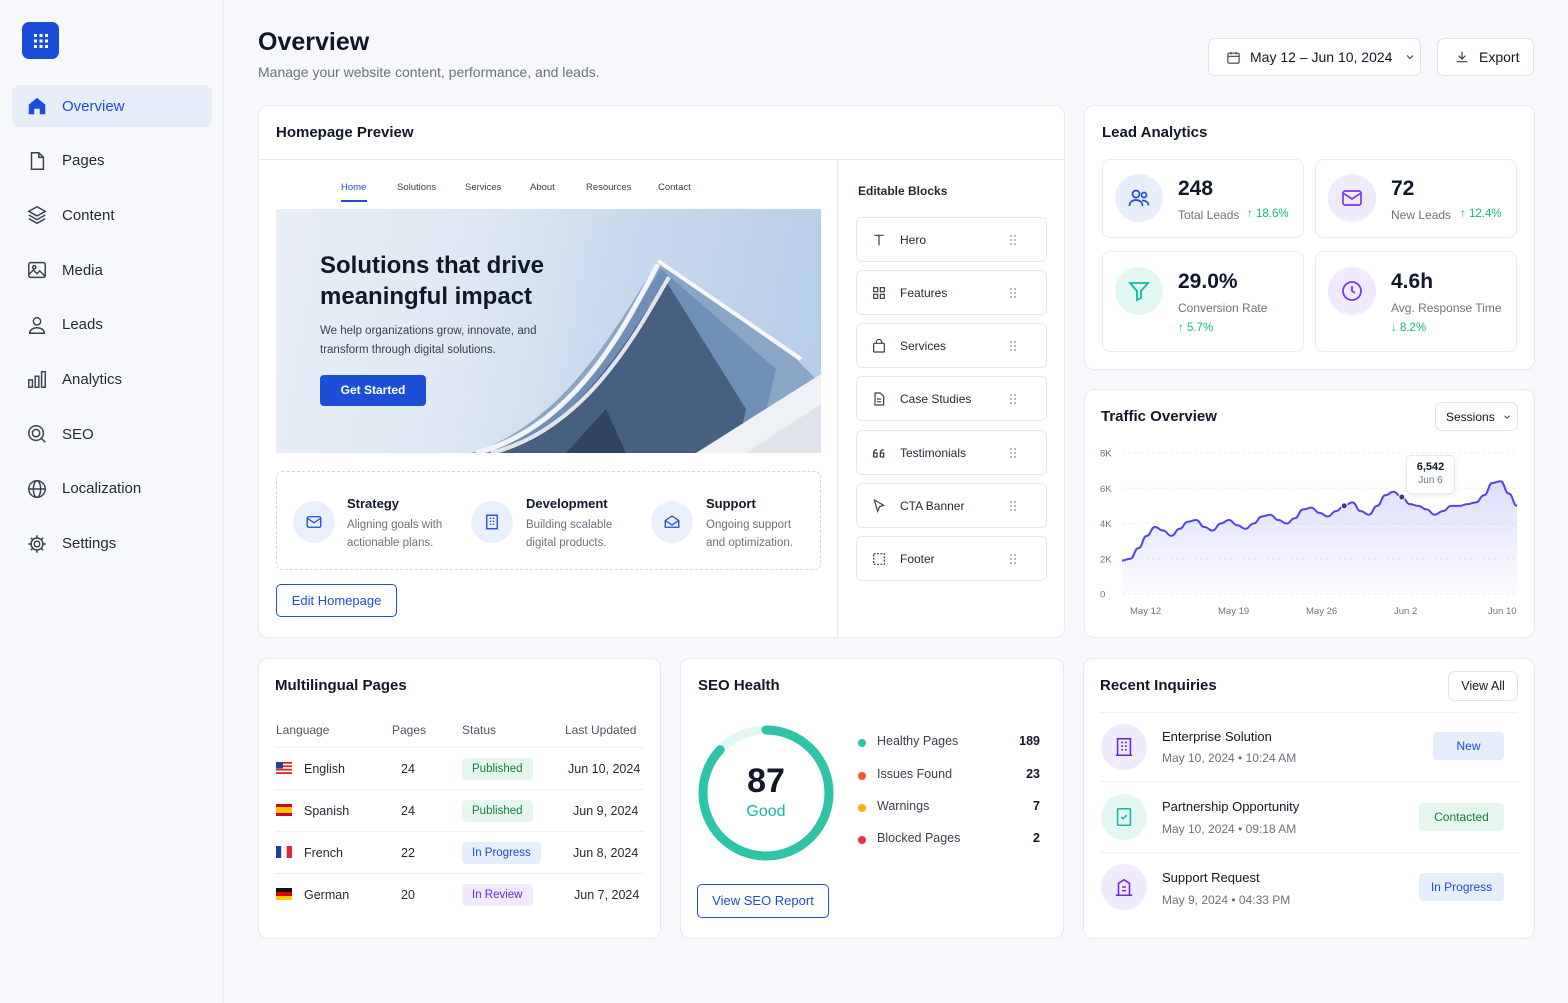  What do you see at coordinates (112, 325) in the screenshot?
I see `sidebar-item-leads: Leads` at bounding box center [112, 325].